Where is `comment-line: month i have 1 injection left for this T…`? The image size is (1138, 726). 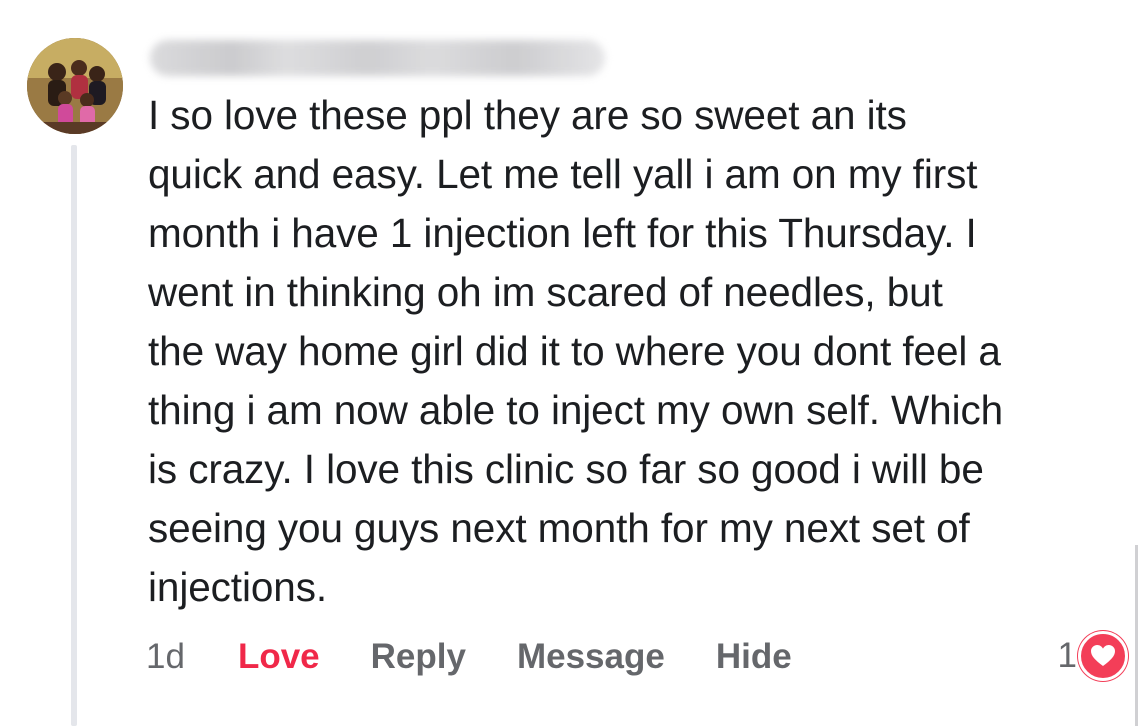 comment-line: month i have 1 injection left for this T… is located at coordinates (562, 233).